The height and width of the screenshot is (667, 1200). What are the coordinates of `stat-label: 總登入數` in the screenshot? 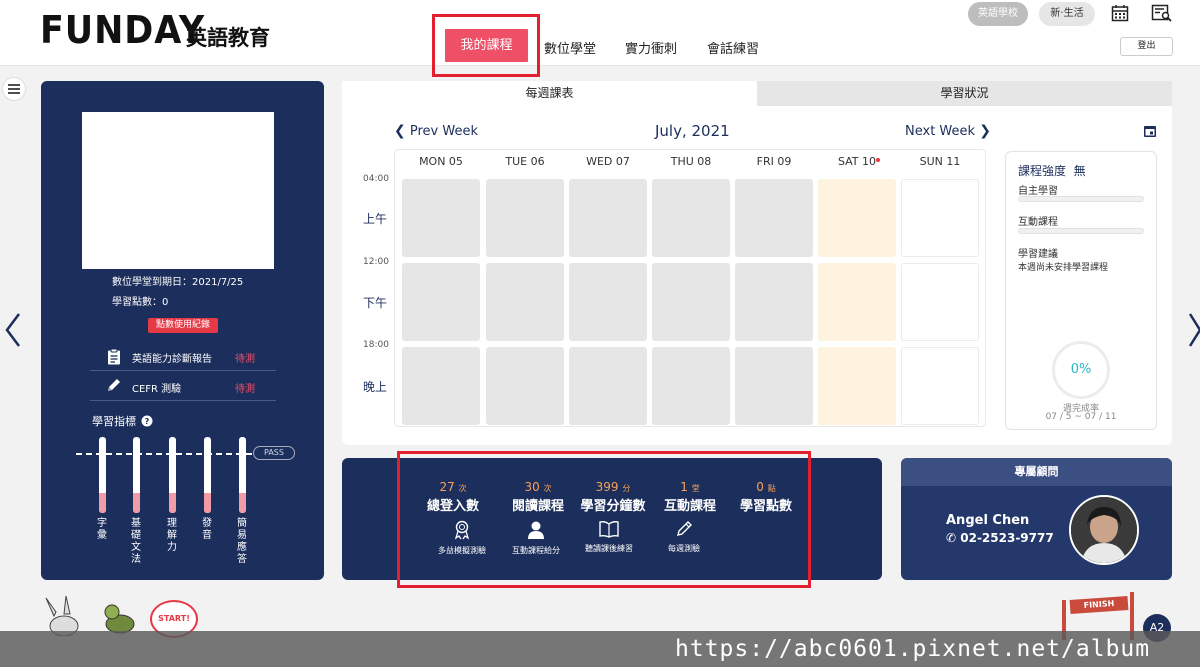 It's located at (452, 506).